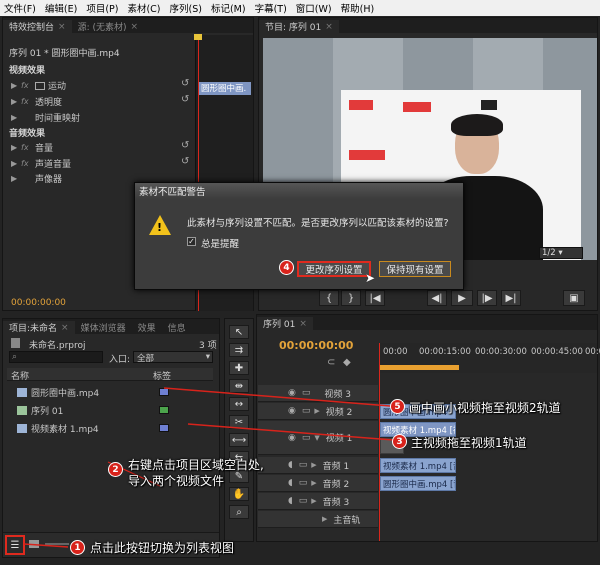  Describe the element at coordinates (115, 469) in the screenshot. I see `annotation-badge-2: 2` at that location.